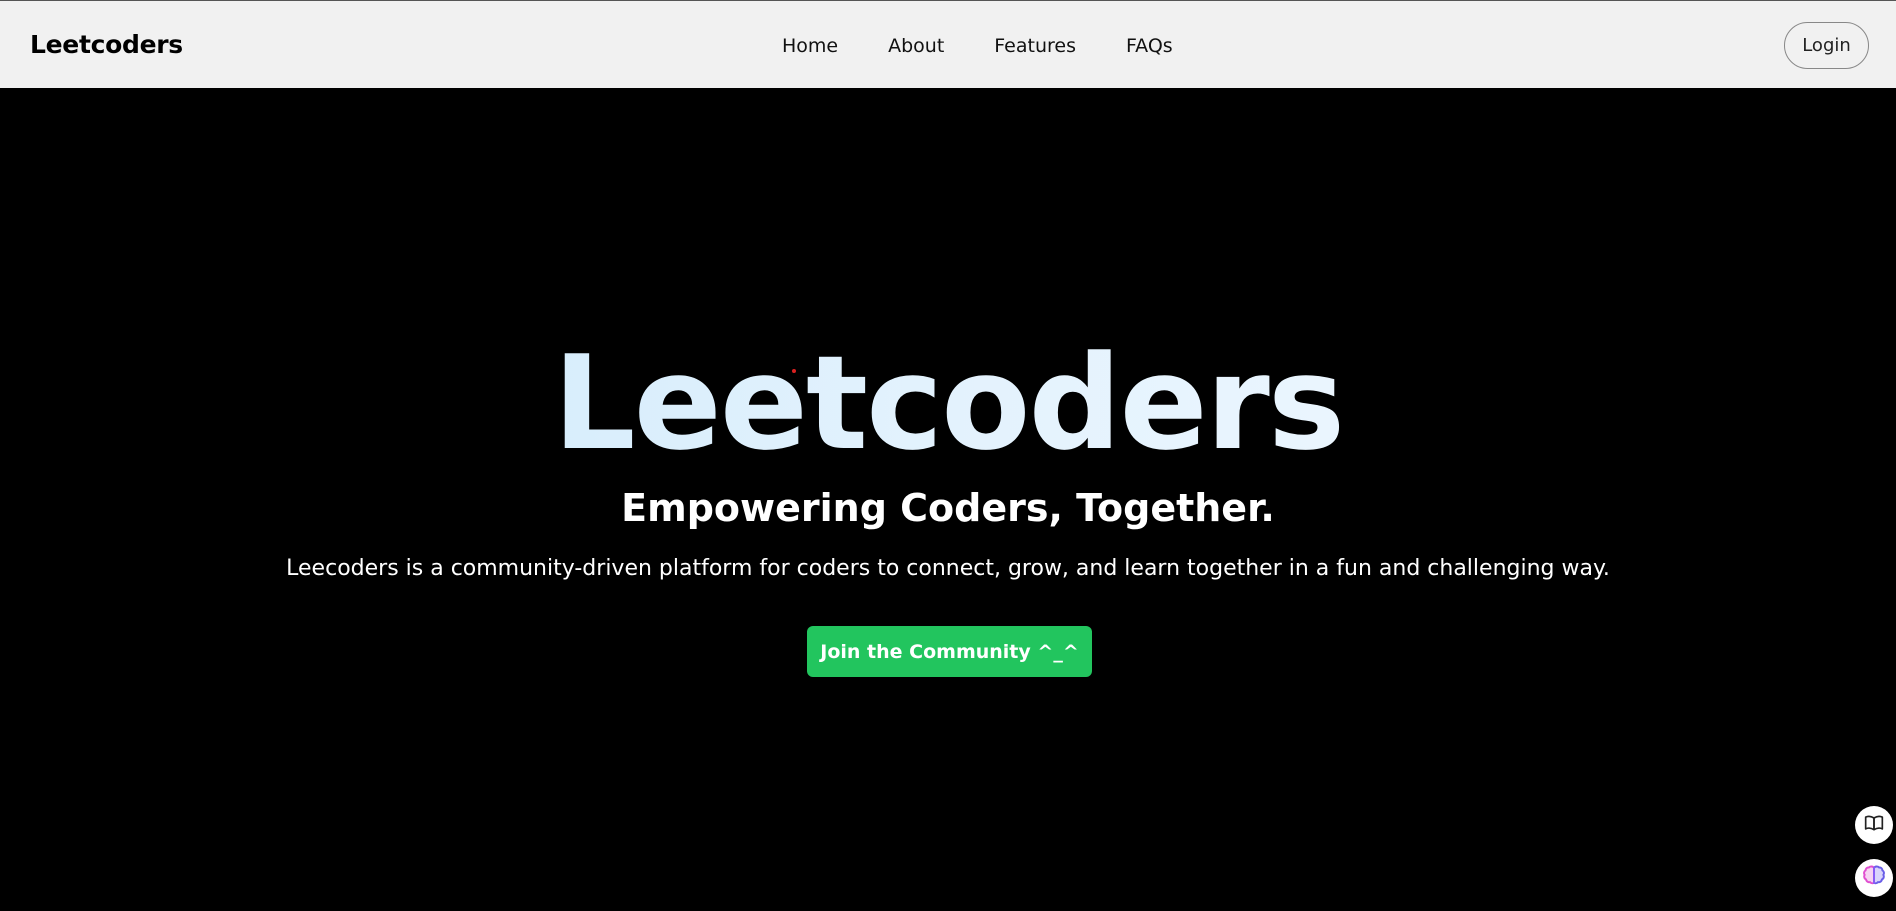  I want to click on brain-icon, so click(1874, 878).